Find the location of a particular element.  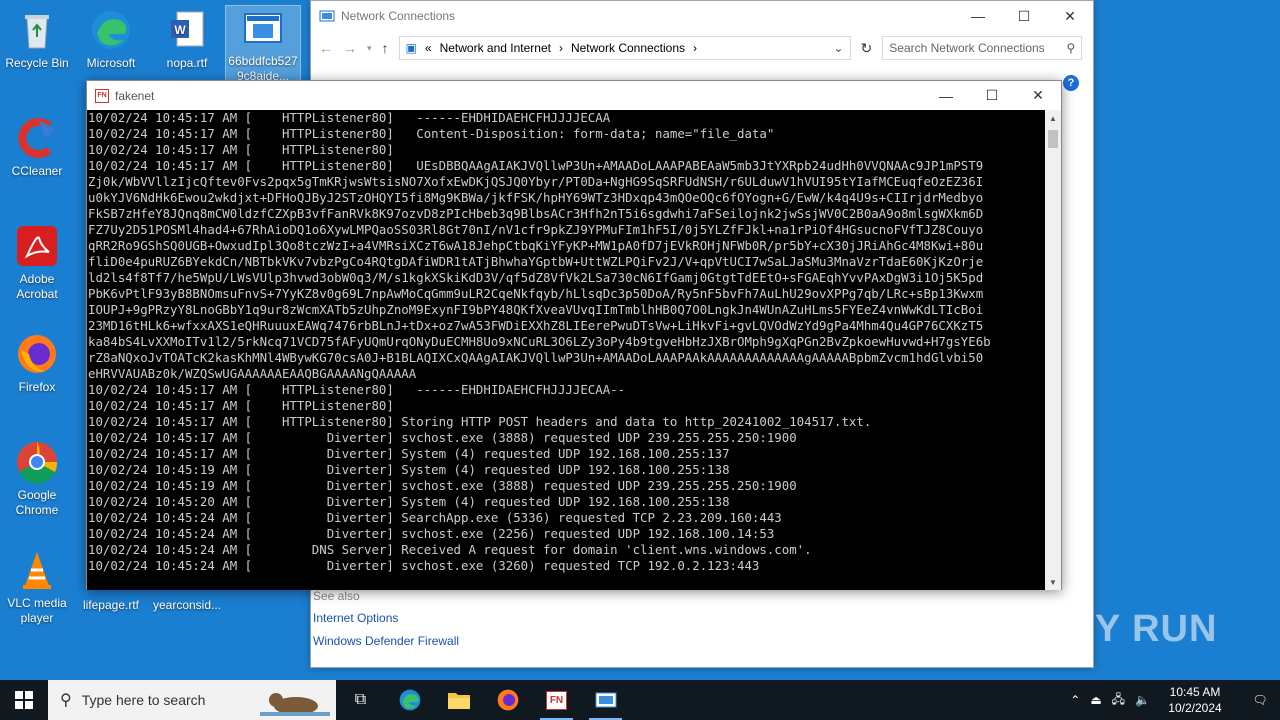

search-icon: ⚲ is located at coordinates (66, 700).